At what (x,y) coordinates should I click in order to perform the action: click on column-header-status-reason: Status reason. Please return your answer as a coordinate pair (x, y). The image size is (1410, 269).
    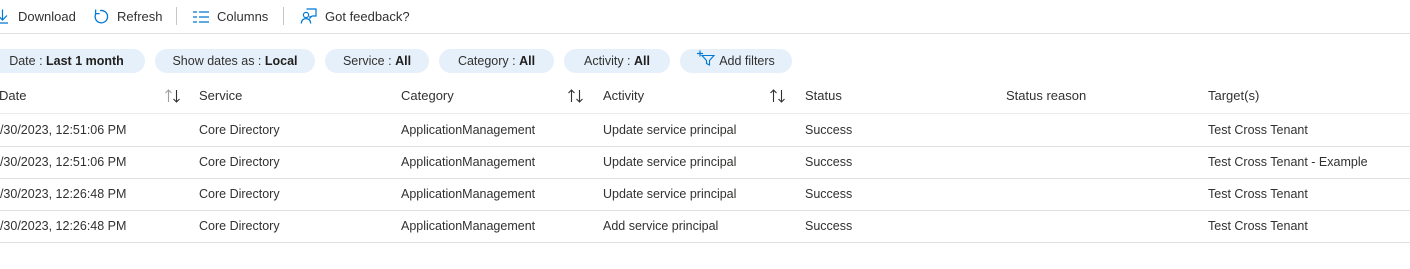
    Looking at the image, I should click on (1046, 97).